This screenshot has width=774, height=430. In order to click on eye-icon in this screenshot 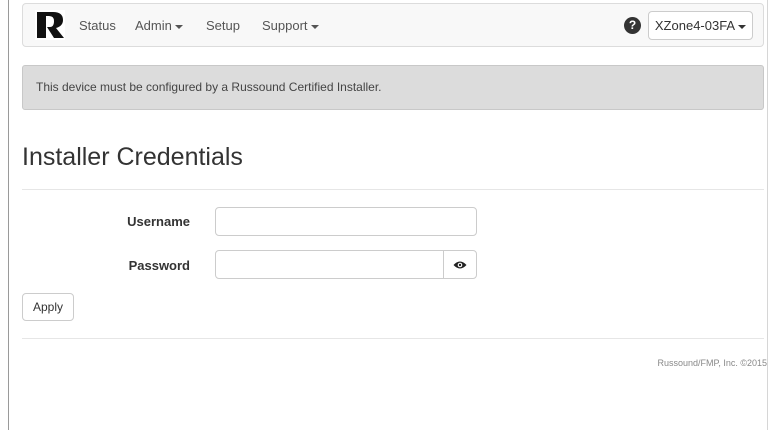, I will do `click(460, 265)`.